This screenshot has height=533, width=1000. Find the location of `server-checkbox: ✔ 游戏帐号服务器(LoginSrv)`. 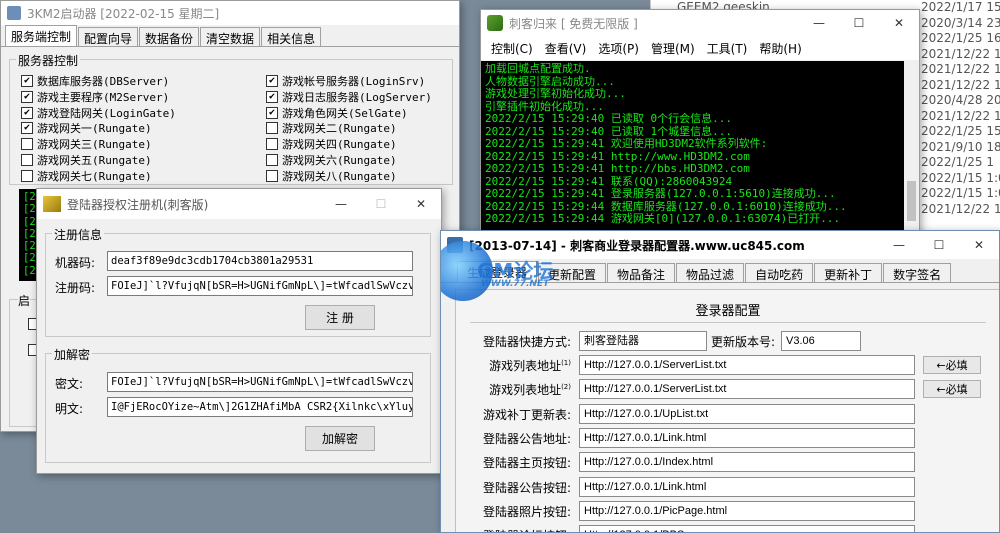

server-checkbox: ✔ 游戏帐号服务器(LoginSrv) is located at coordinates (345, 81).